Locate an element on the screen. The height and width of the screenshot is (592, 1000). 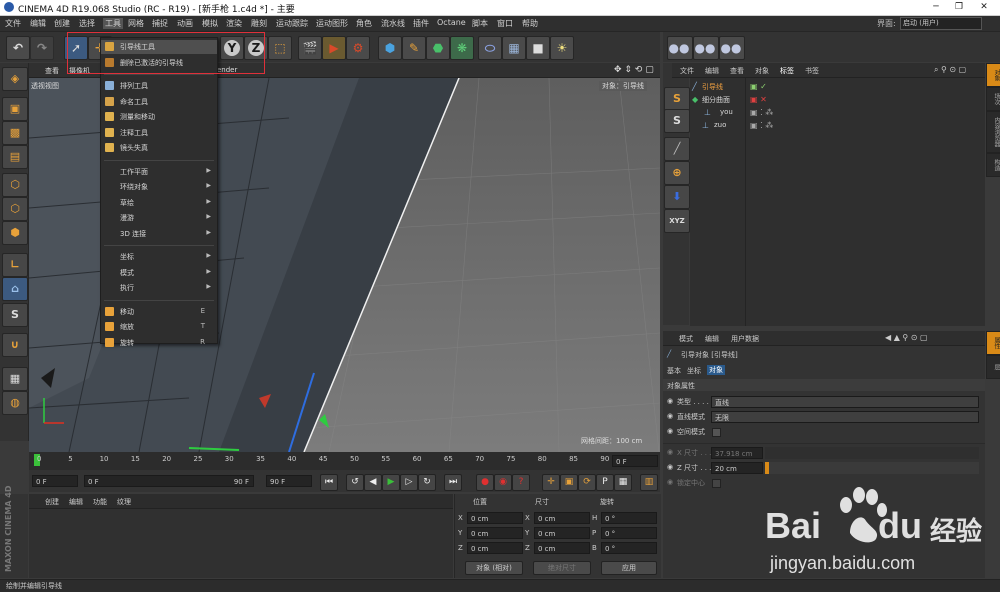
lock-workplane-button: ▦ is located at coordinates (15, 379).